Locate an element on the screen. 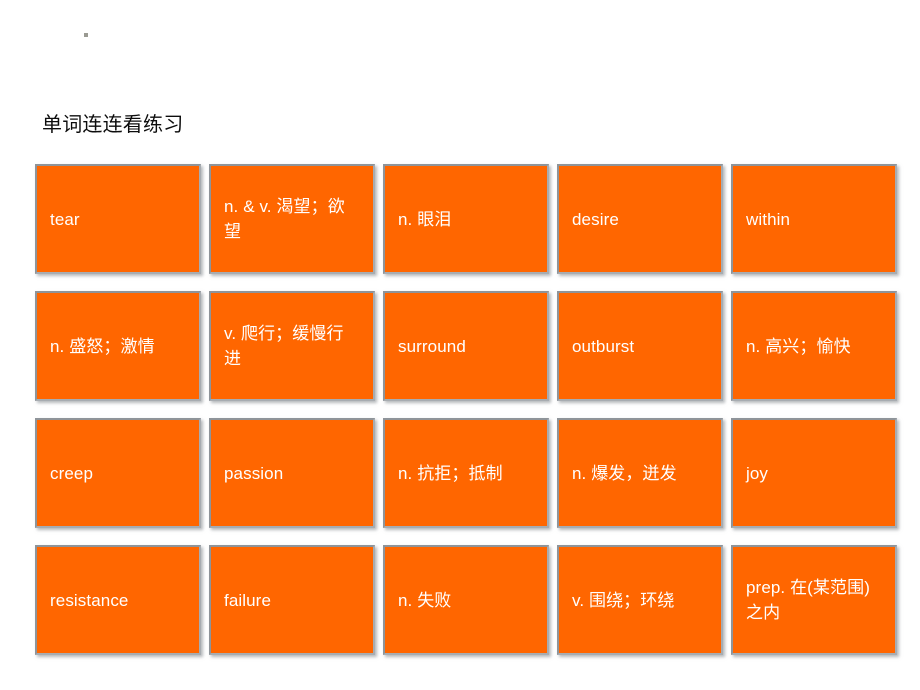 The height and width of the screenshot is (690, 920). word-card-label: passion is located at coordinates (254, 473).